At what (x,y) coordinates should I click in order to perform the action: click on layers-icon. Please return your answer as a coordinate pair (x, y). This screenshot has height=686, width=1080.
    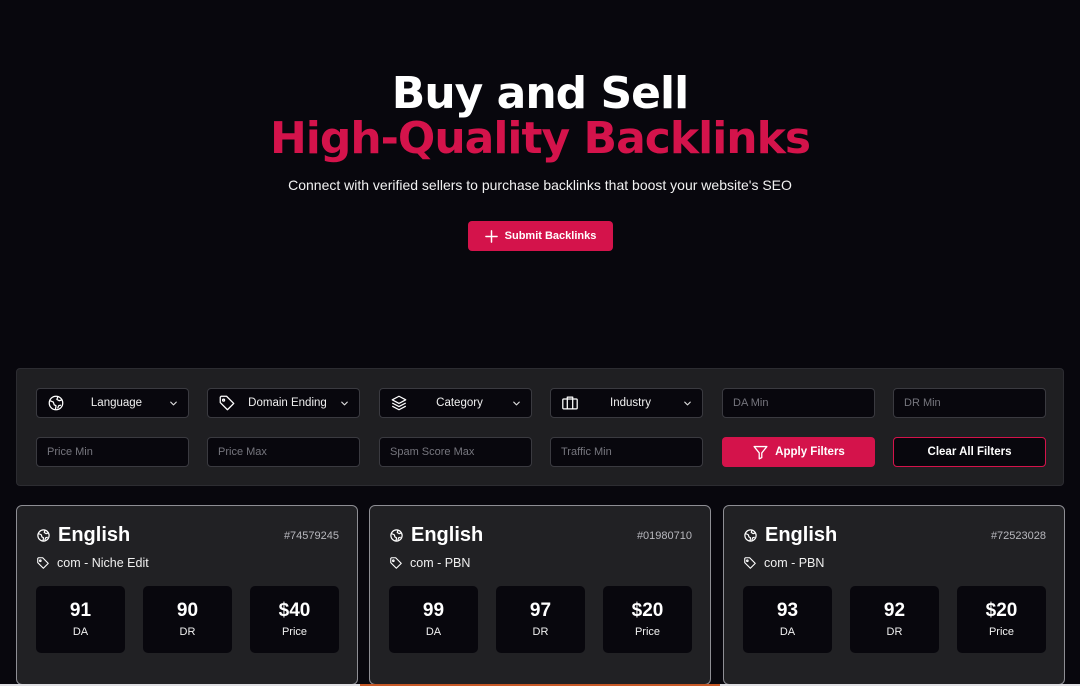
    Looking at the image, I should click on (399, 403).